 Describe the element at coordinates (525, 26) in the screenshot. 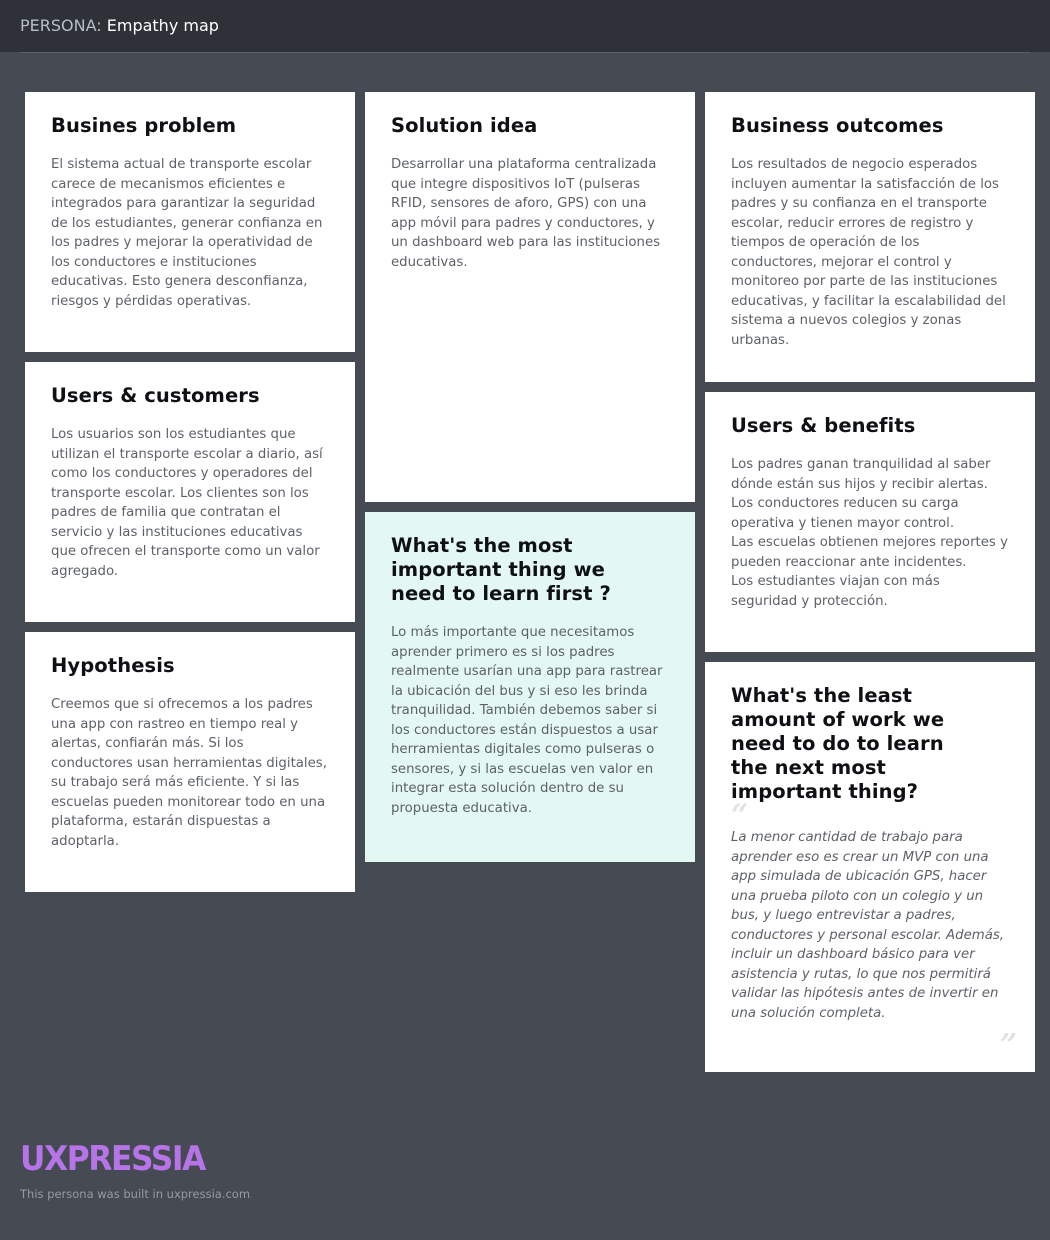

I see `header-bar: PERSONA: Empathy map` at that location.